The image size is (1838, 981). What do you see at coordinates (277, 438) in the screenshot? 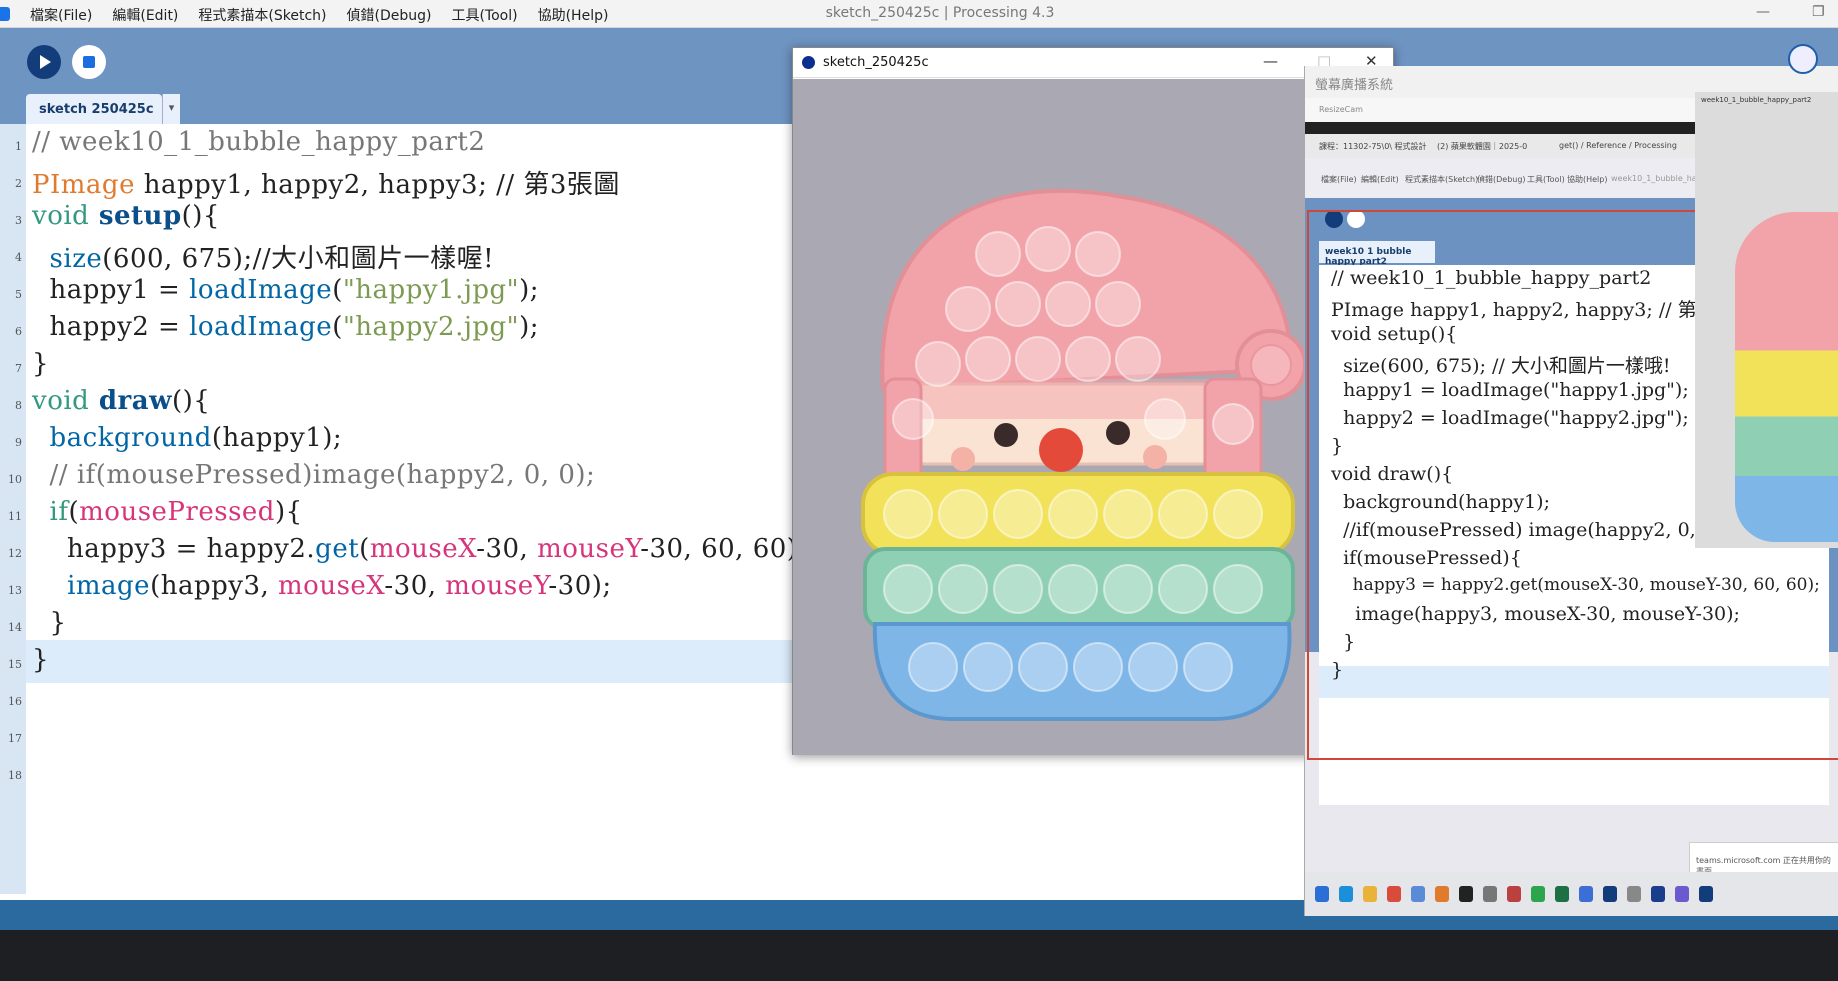
I see `code-token: (happy1);` at bounding box center [277, 438].